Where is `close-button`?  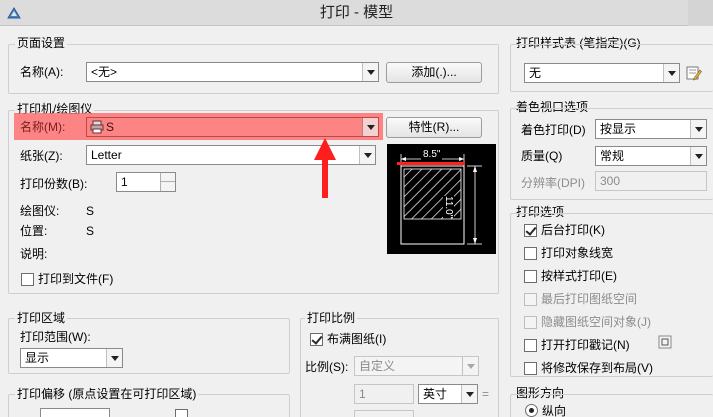
close-button is located at coordinates (700, 13).